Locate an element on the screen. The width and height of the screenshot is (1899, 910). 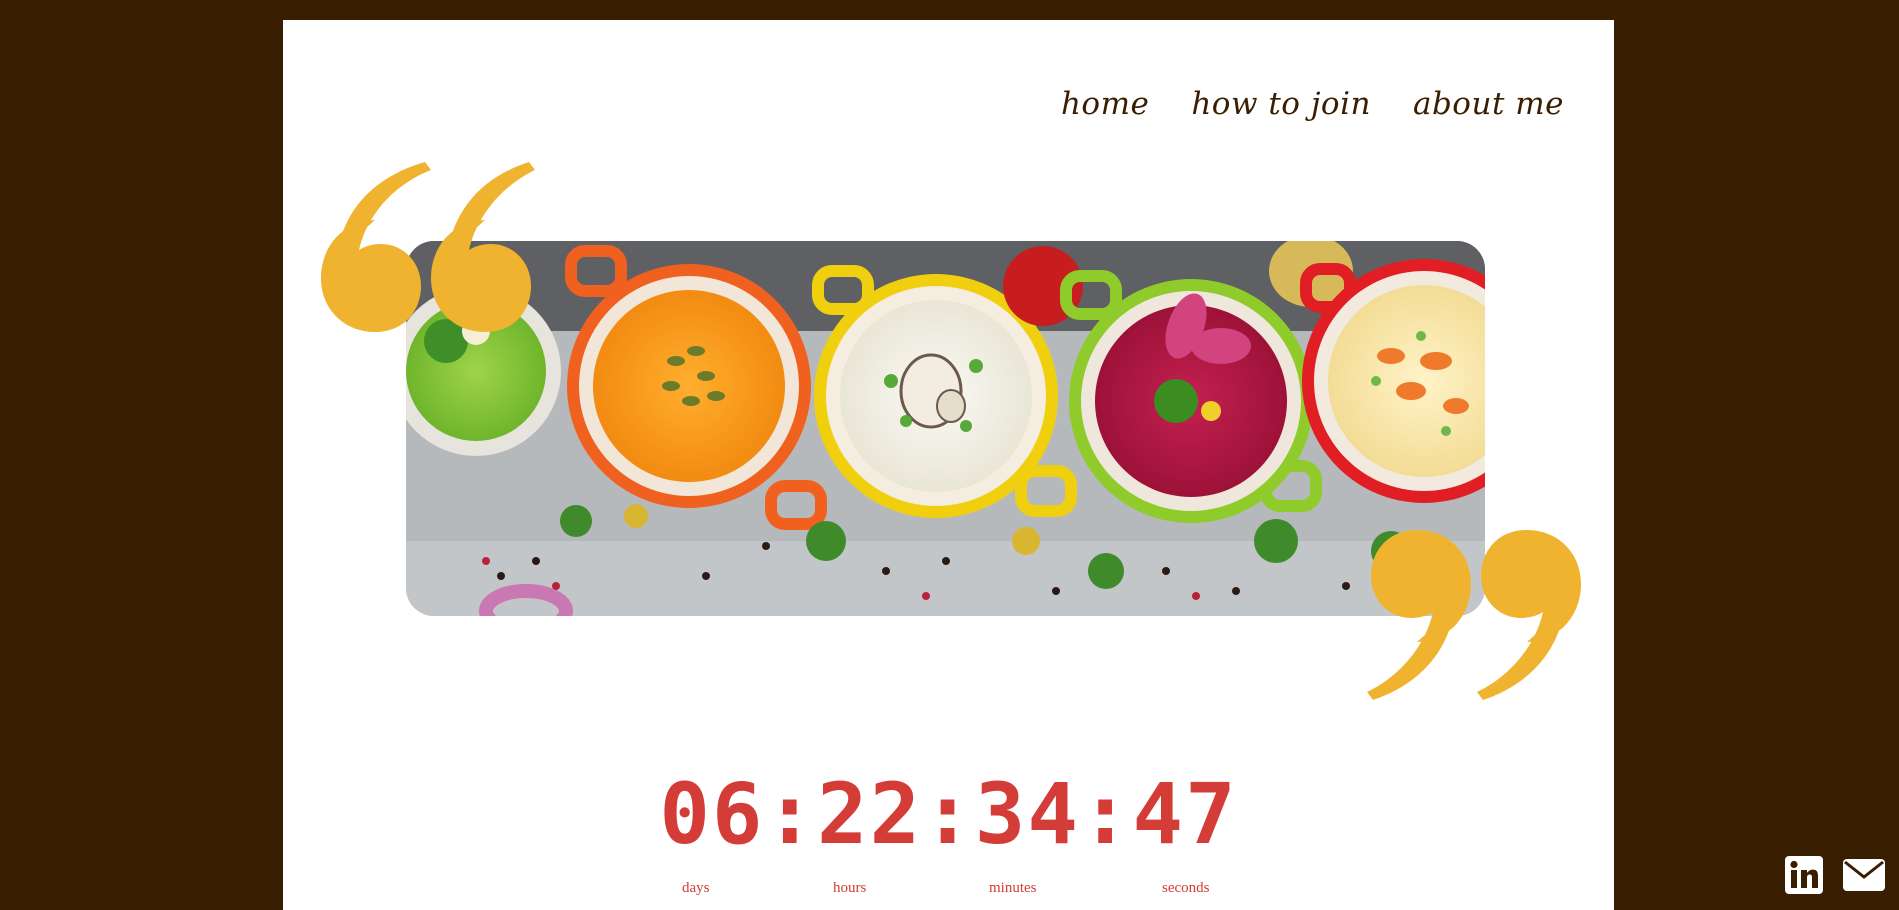
countdown-timer: 06:22:34:47 is located at coordinates (948, 814).